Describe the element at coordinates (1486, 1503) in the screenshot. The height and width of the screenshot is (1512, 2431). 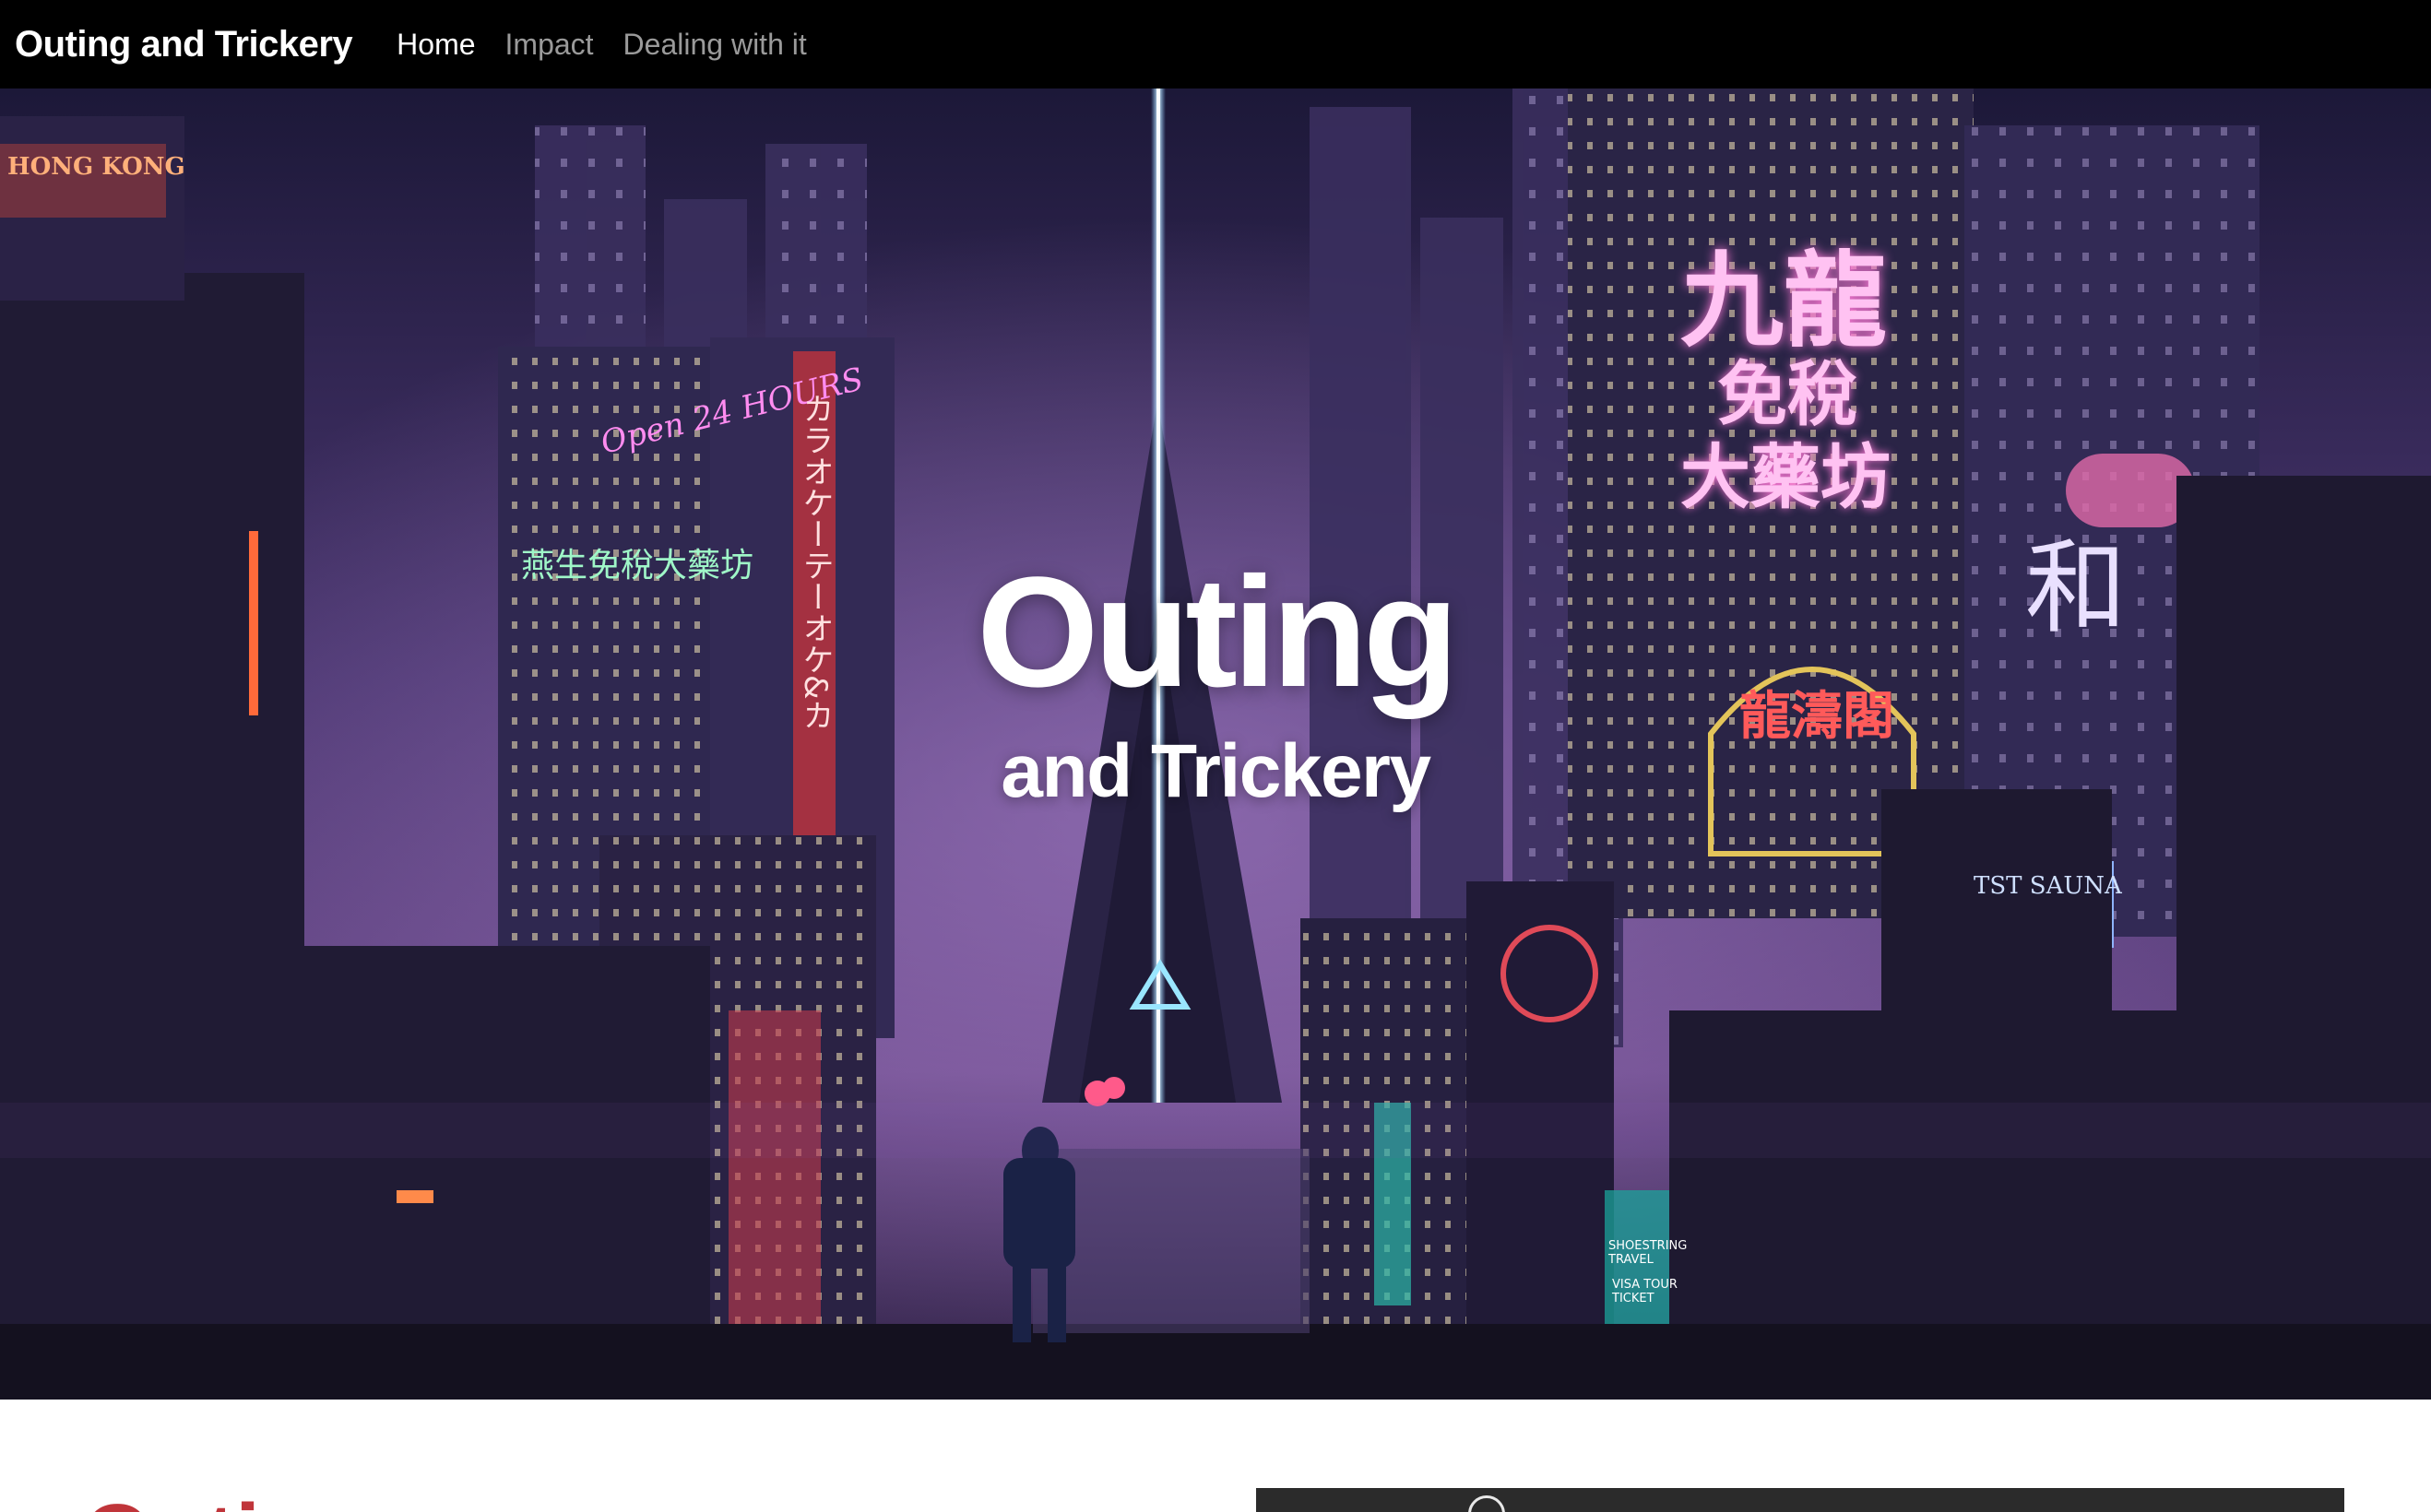
I see `media-thumbnail-shape` at that location.